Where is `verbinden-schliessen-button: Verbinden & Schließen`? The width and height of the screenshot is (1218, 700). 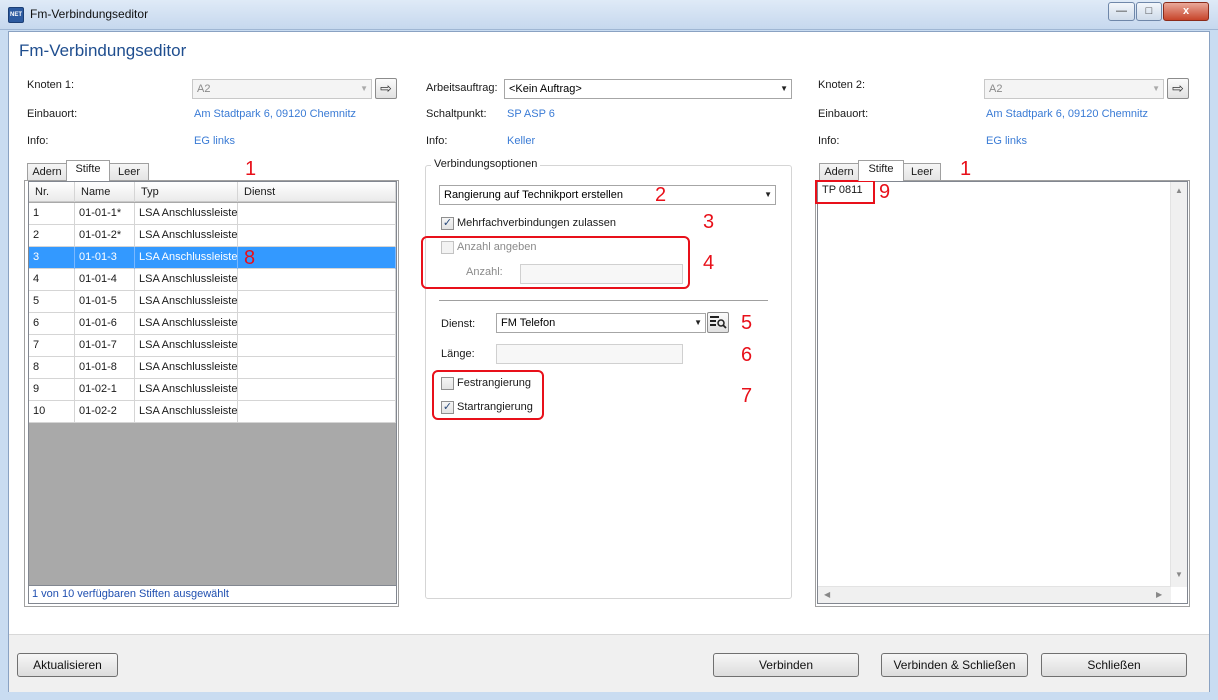 verbinden-schliessen-button: Verbinden & Schließen is located at coordinates (954, 665).